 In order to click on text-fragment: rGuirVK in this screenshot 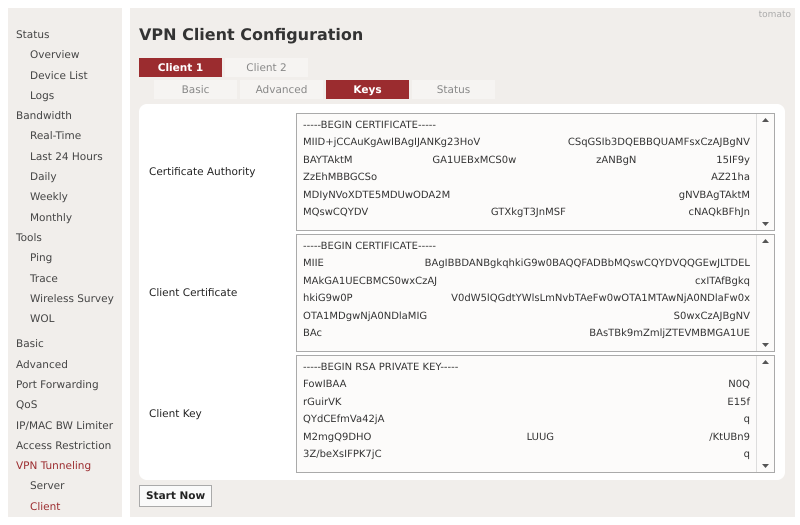, I will do `click(322, 403)`.